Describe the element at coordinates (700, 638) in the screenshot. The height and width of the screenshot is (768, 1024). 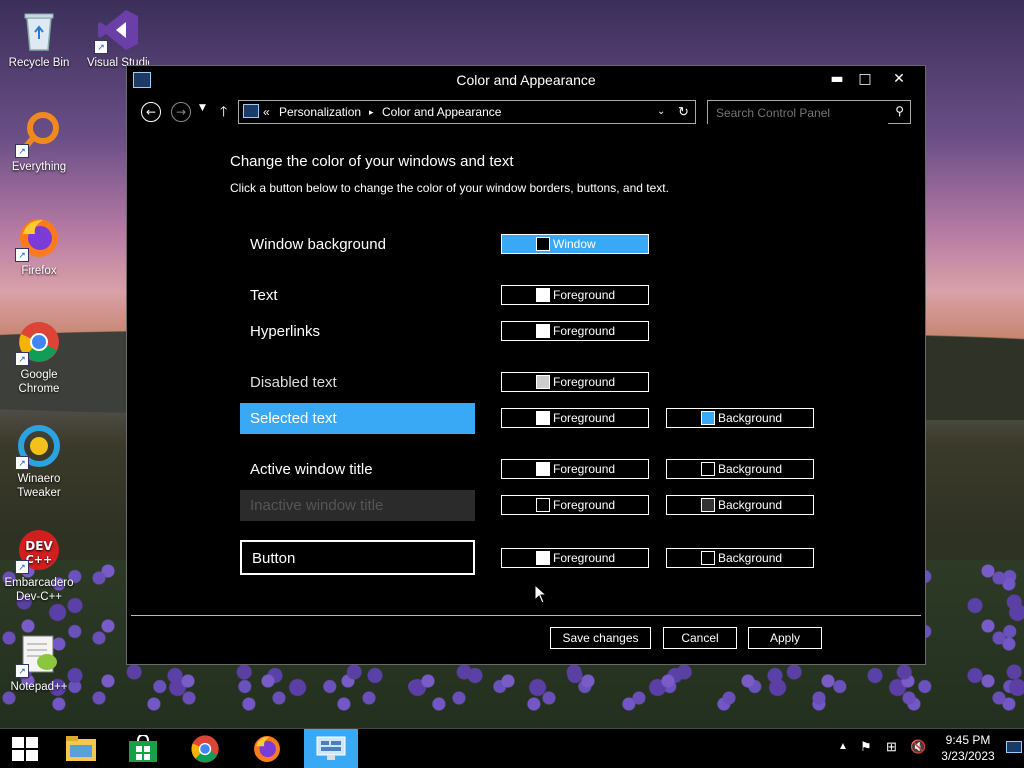
I see `cancel-button: Cancel` at that location.